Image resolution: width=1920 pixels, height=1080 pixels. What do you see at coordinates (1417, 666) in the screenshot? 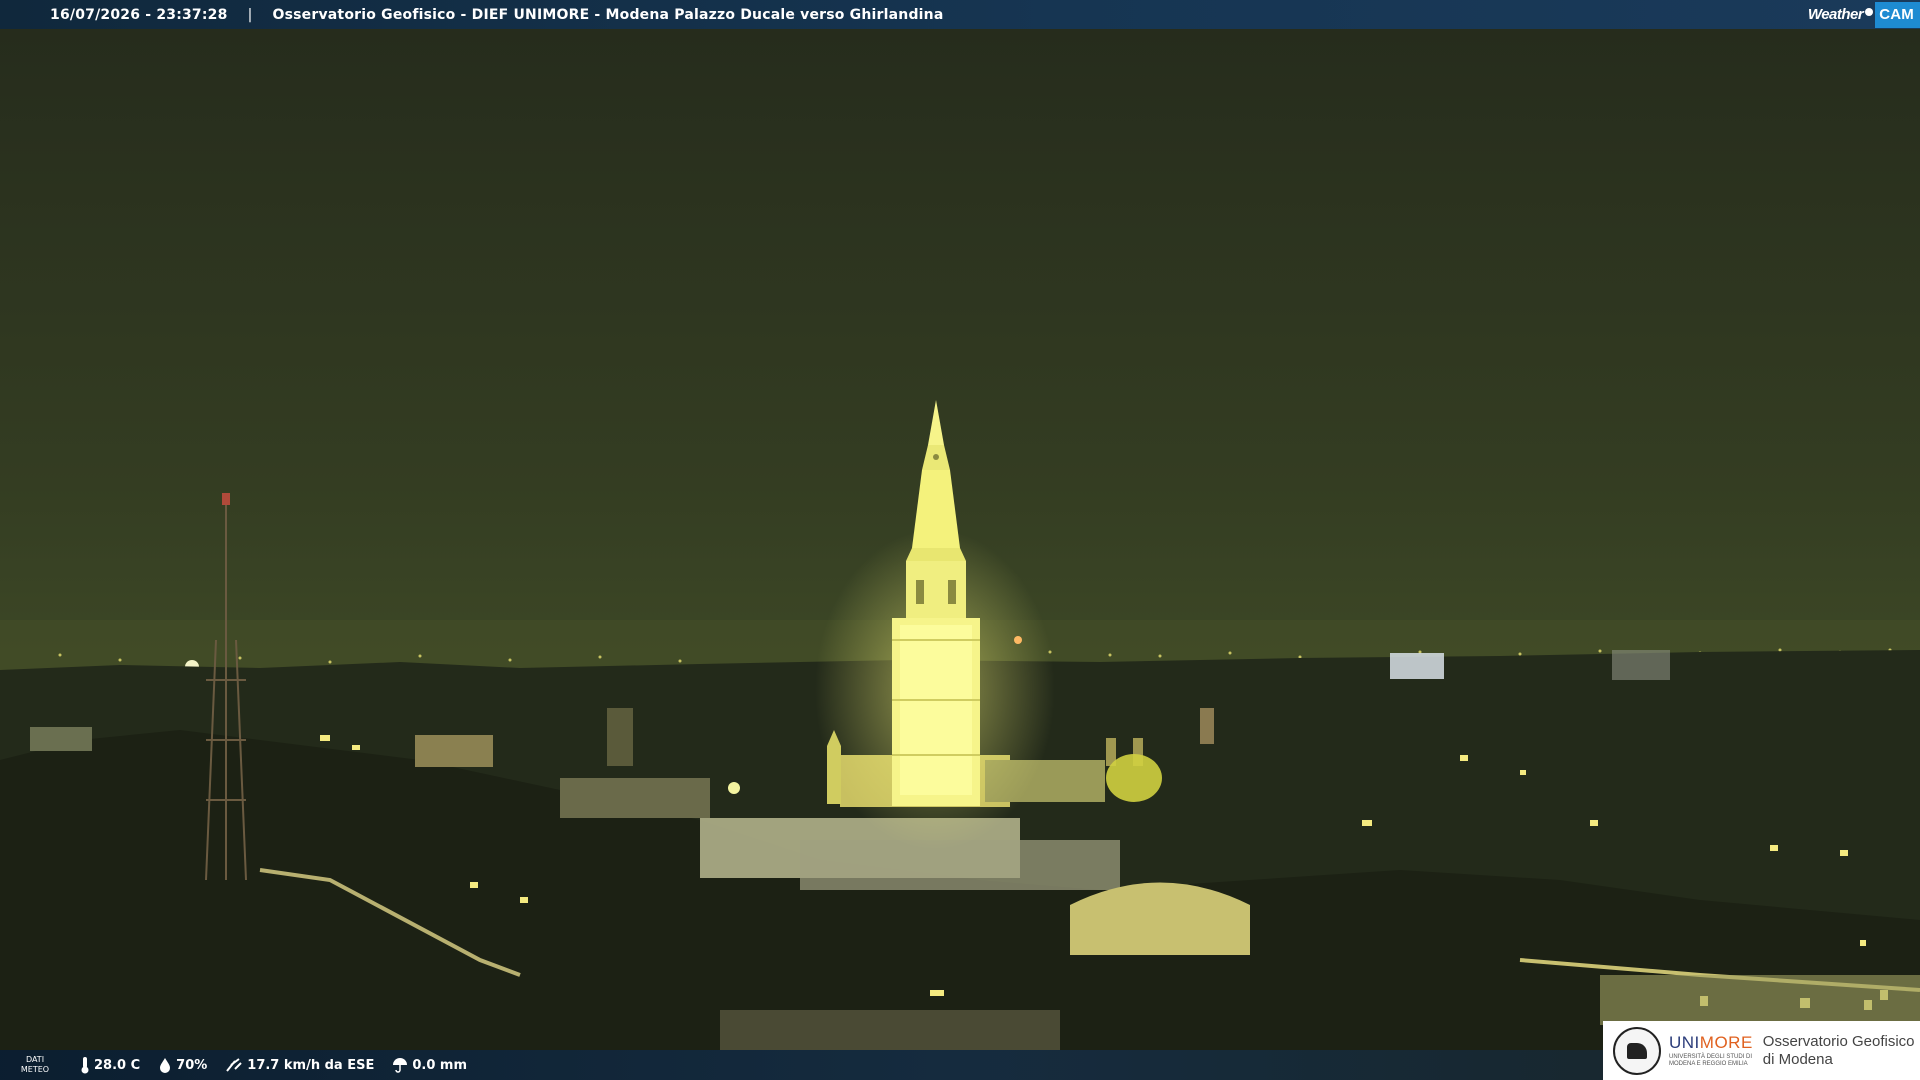
I see `white-building` at bounding box center [1417, 666].